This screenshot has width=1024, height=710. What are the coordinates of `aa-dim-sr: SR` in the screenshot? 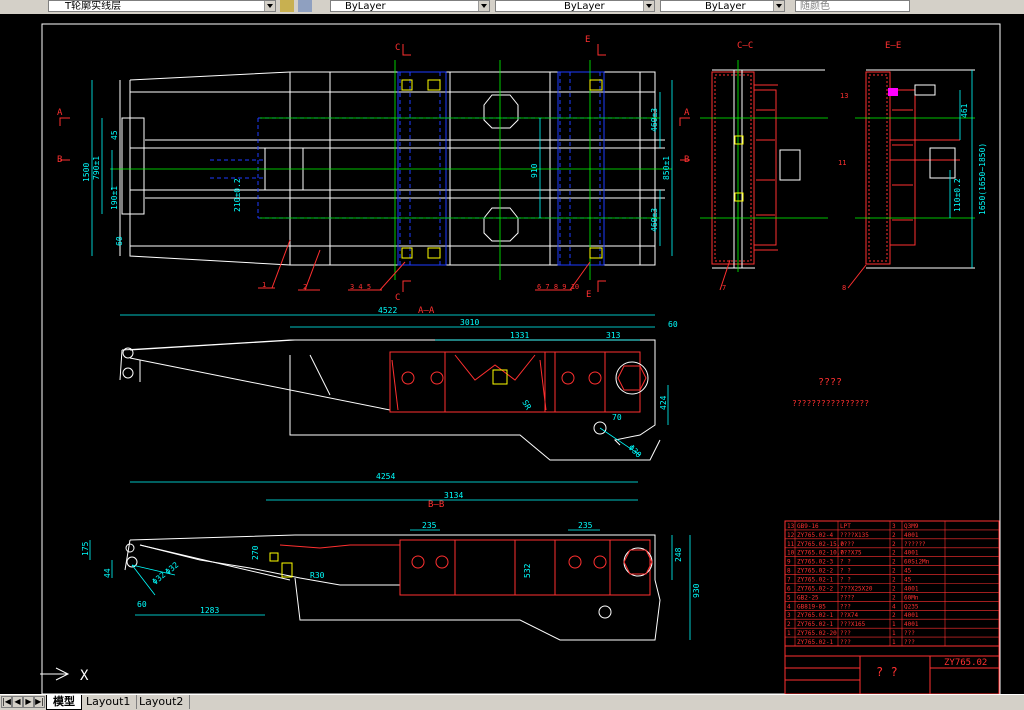 It's located at (526, 405).